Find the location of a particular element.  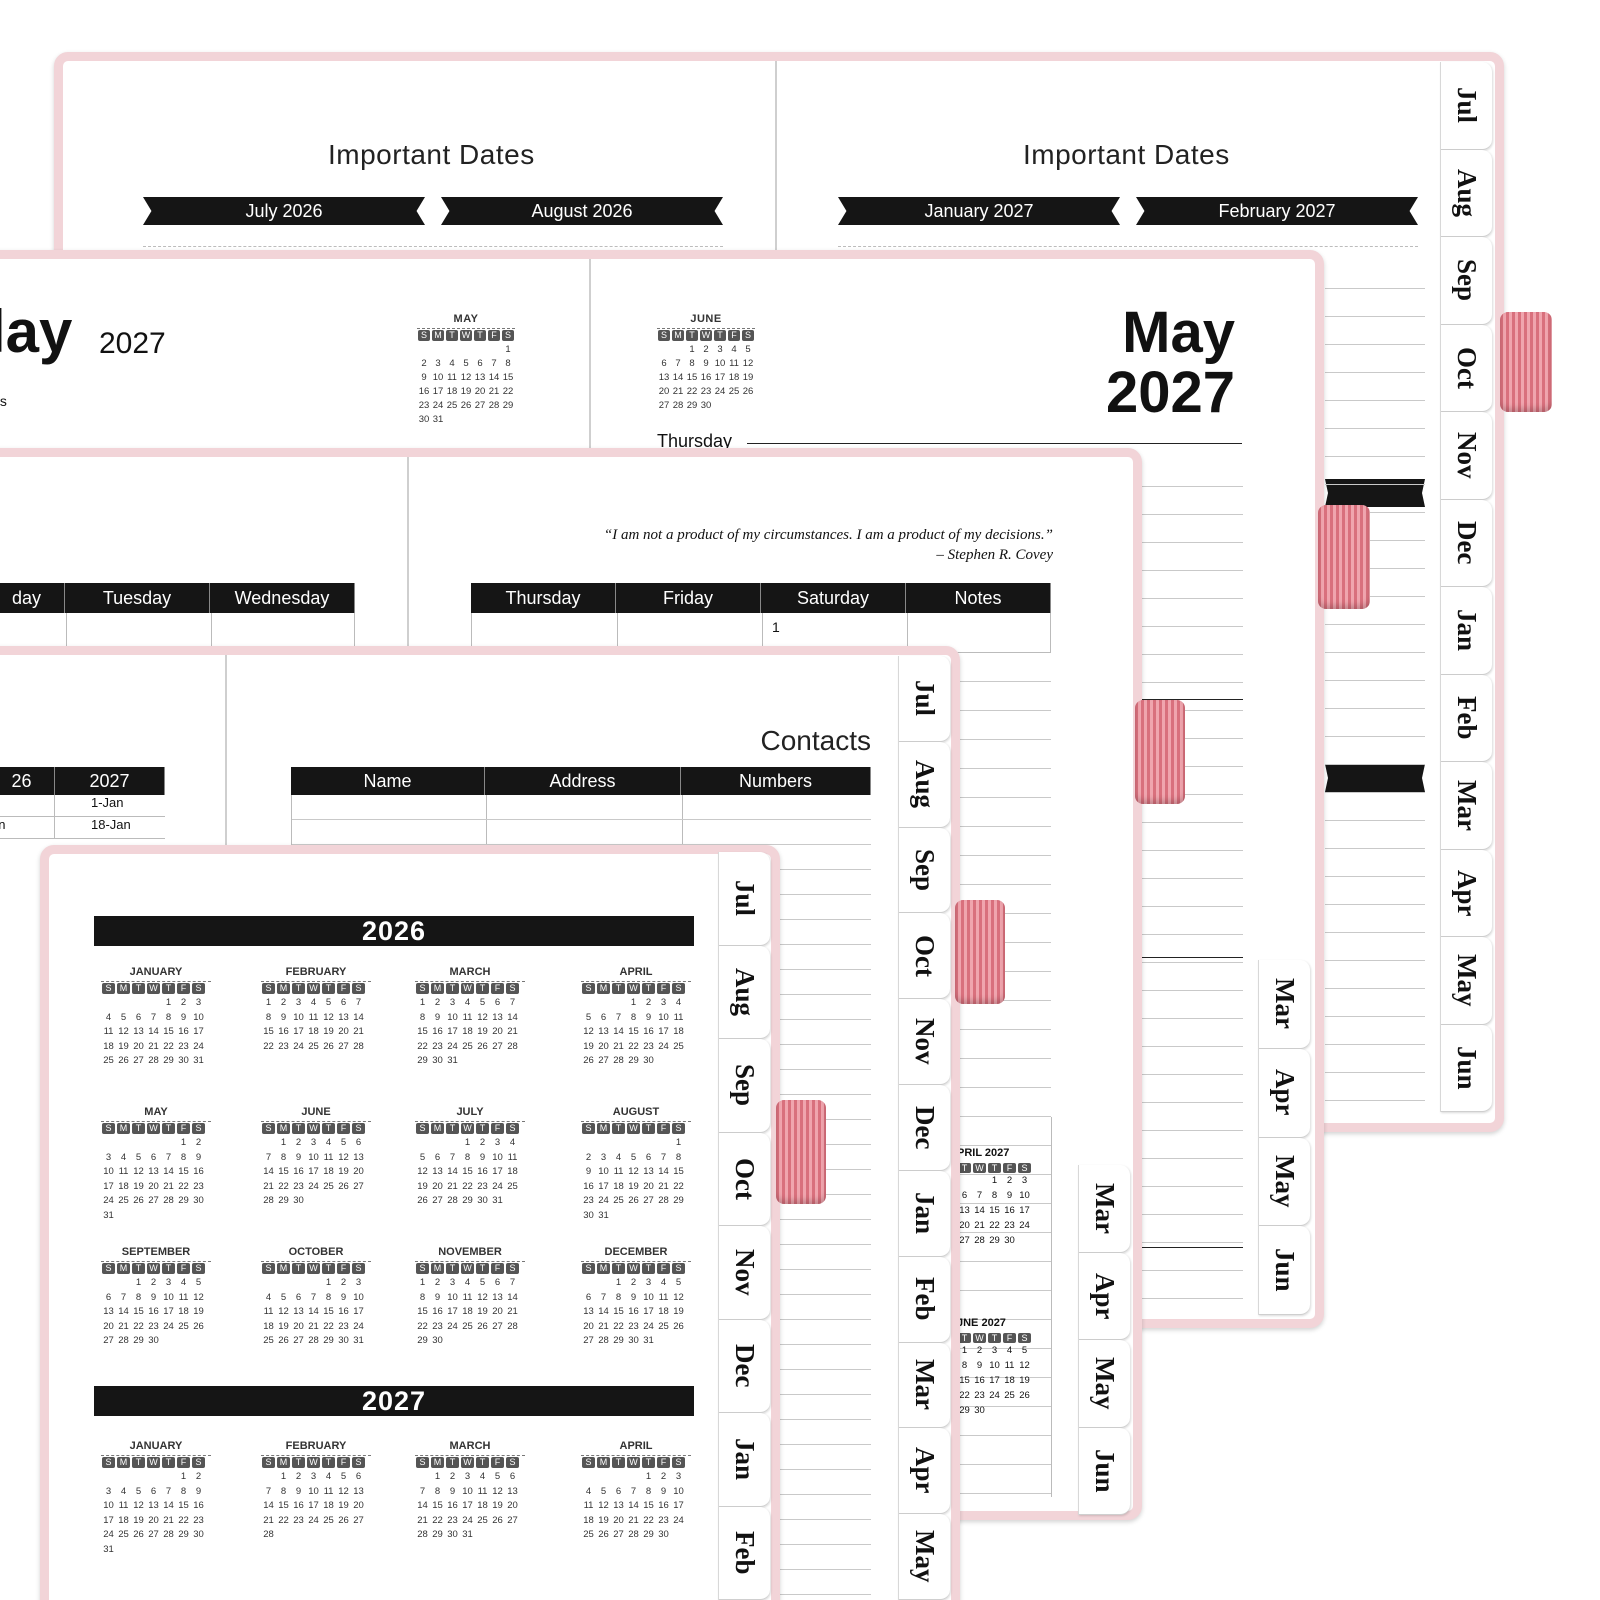

day-number: 7 is located at coordinates (663, 1157).